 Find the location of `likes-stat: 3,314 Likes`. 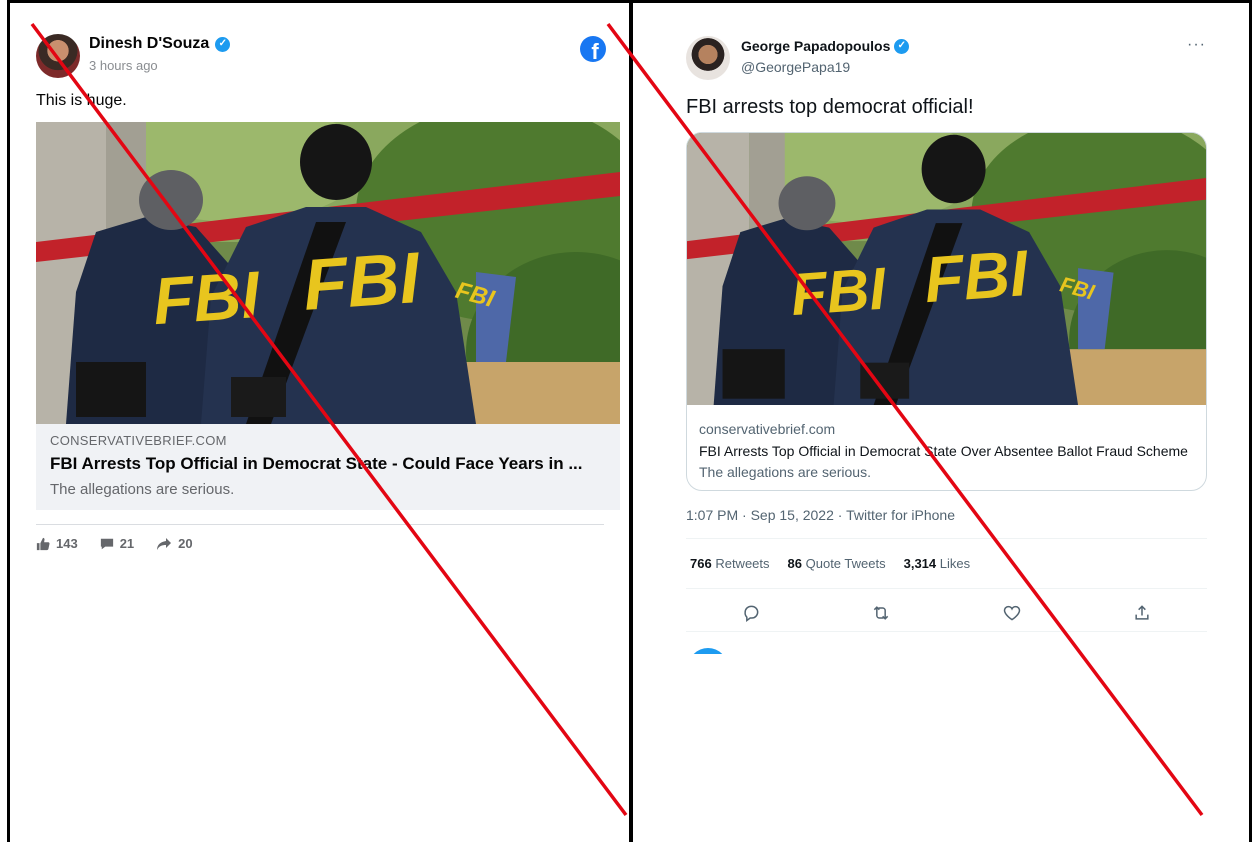

likes-stat: 3,314 Likes is located at coordinates (937, 563).